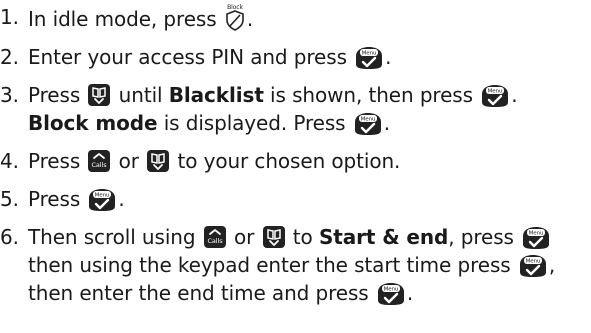 The height and width of the screenshot is (333, 591). Describe the element at coordinates (552, 265) in the screenshot. I see `step-text: ,` at that location.